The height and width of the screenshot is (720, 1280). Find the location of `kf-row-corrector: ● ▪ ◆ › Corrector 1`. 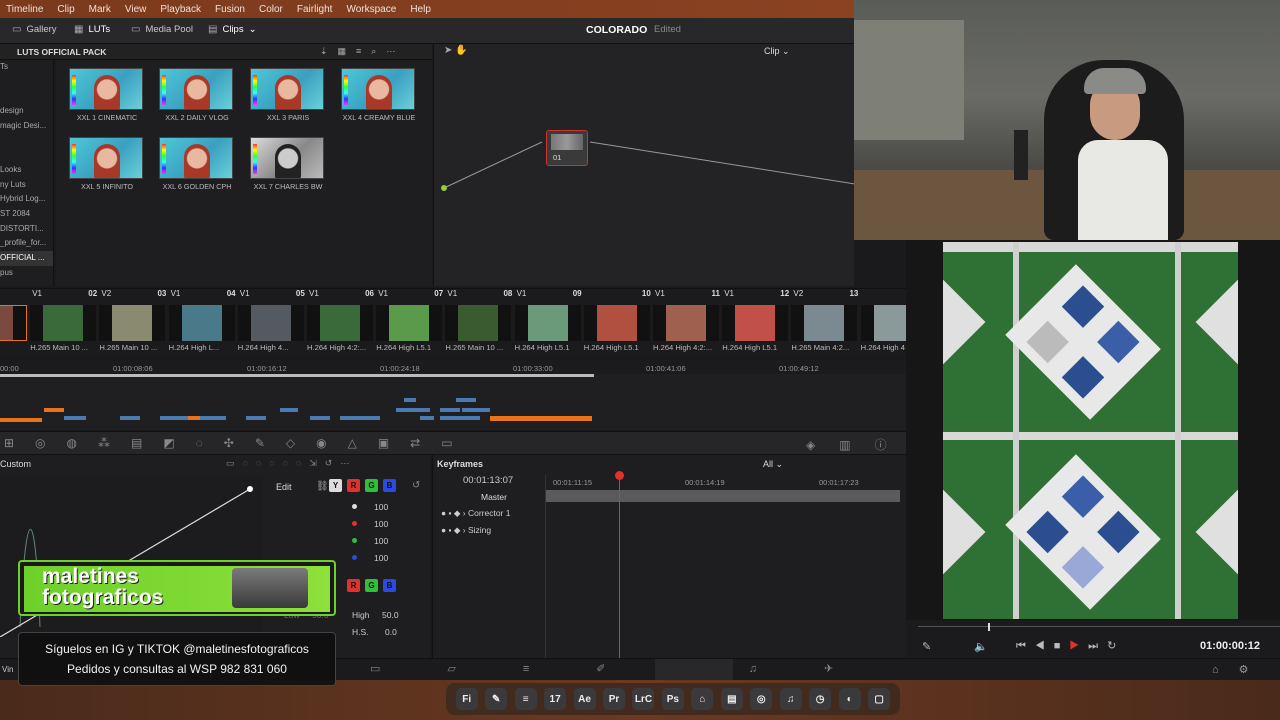

kf-row-corrector: ● ▪ ◆ › Corrector 1 is located at coordinates (475, 513).